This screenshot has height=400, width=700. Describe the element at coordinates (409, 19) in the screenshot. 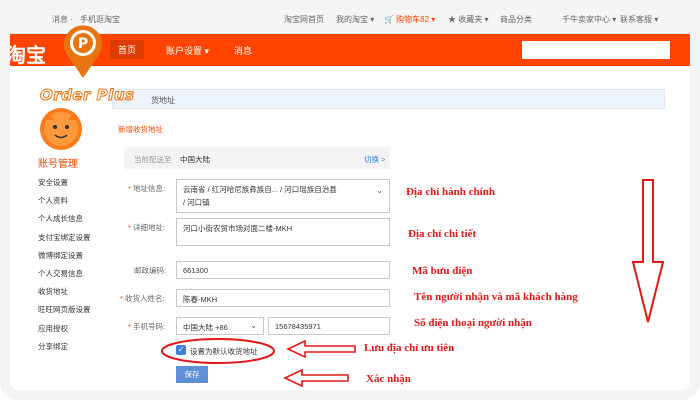

I see `topbar-cart: 🛒 购物车82 ▾` at that location.